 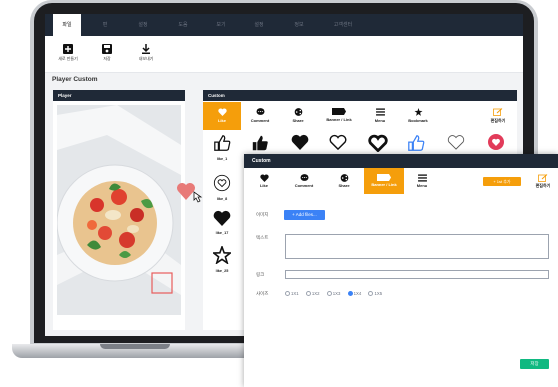 I want to click on player-header: Player, so click(x=119, y=95).